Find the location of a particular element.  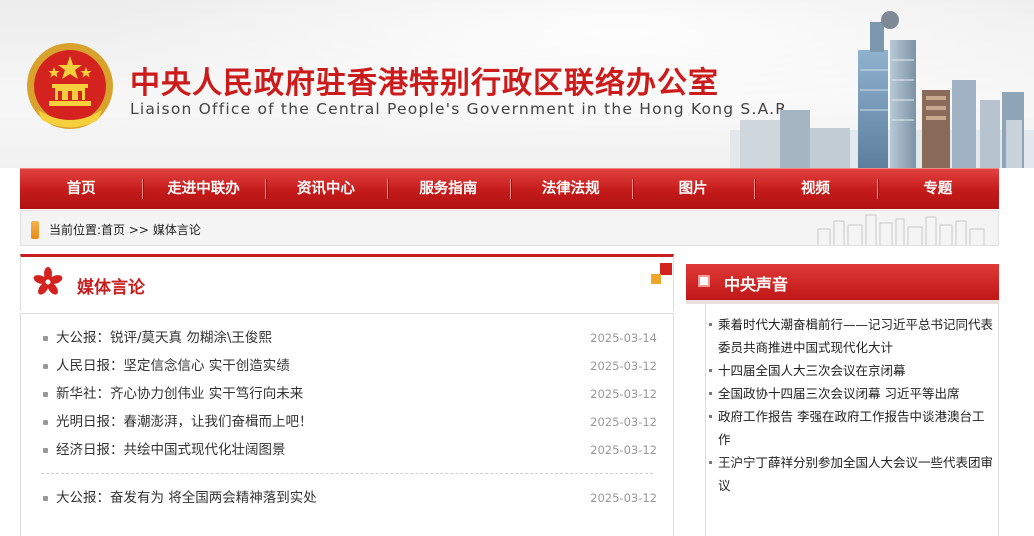

breadcrumb: 当前位置:首页 >> 媒体言论 is located at coordinates (125, 229).